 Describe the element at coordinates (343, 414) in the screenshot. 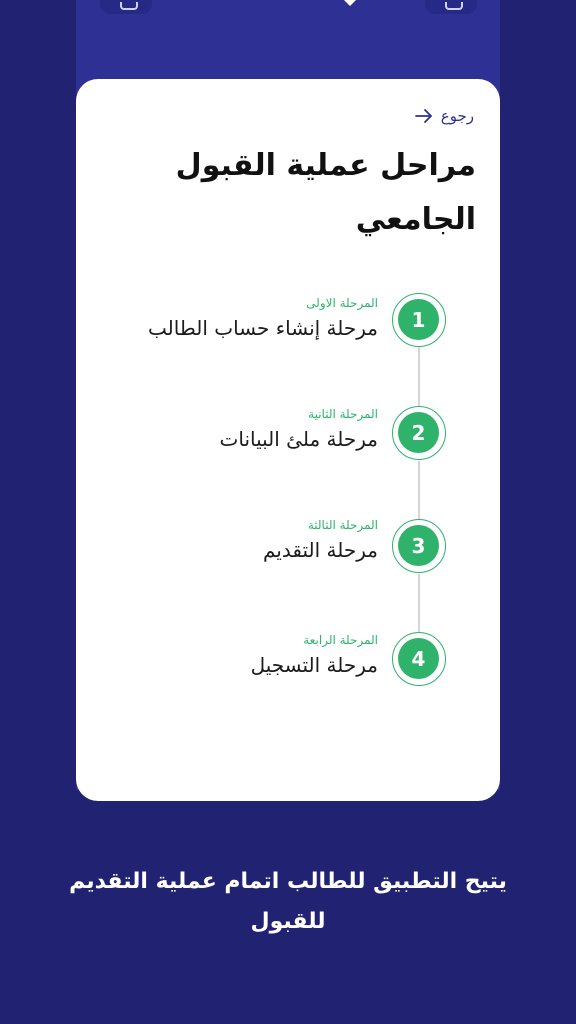

I see `step-2-subtitle: المرحلة الثانية` at that location.